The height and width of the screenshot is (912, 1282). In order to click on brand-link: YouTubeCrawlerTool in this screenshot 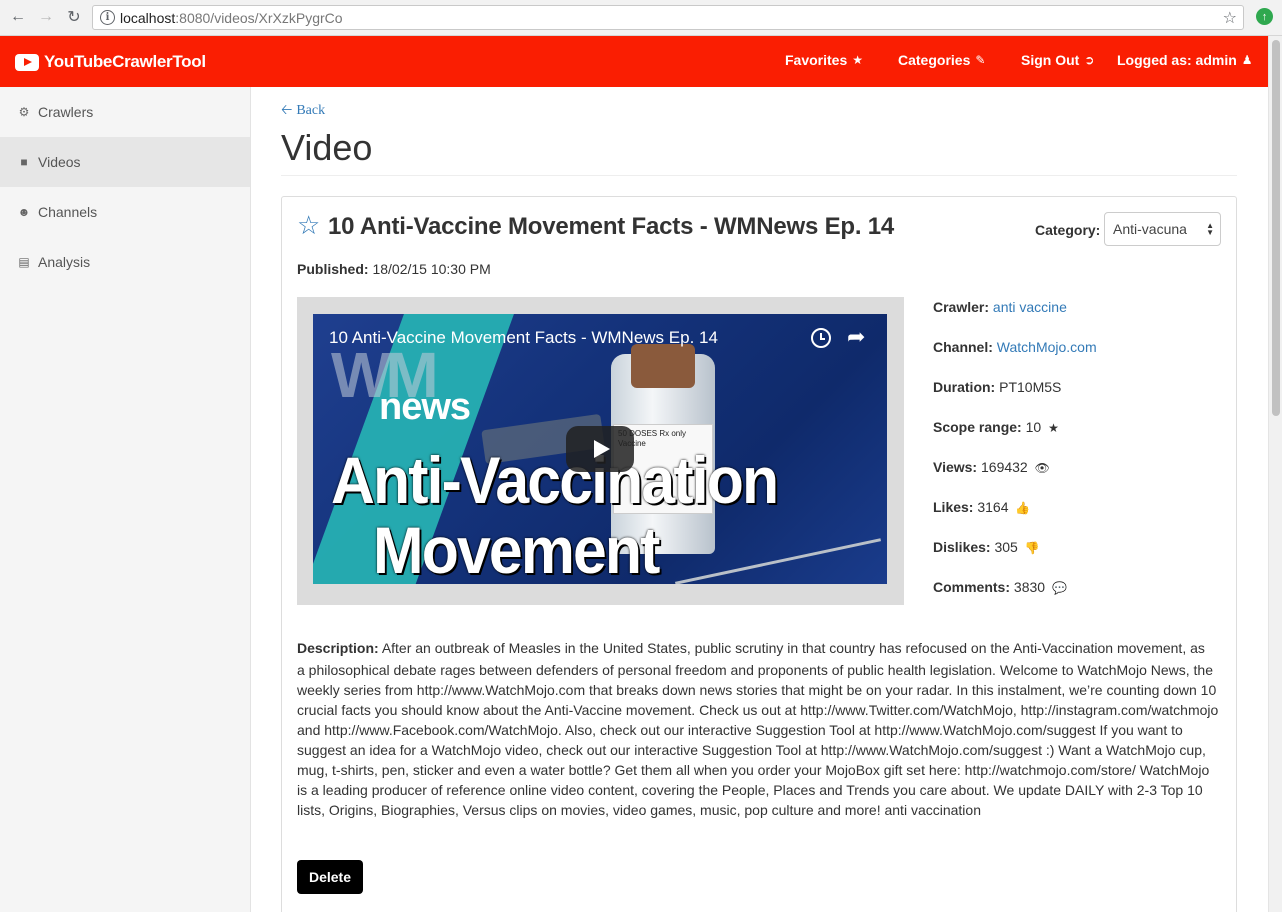, I will do `click(110, 62)`.